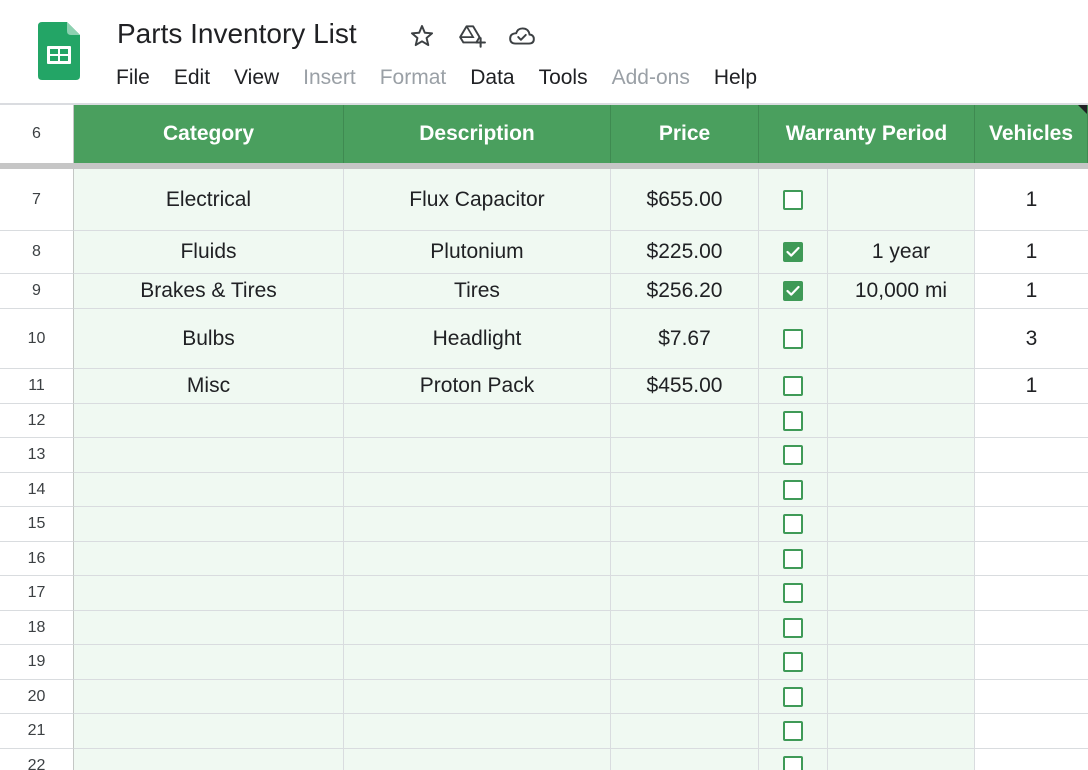 The height and width of the screenshot is (770, 1088). I want to click on menu-add-ons: Add-ons, so click(651, 78).